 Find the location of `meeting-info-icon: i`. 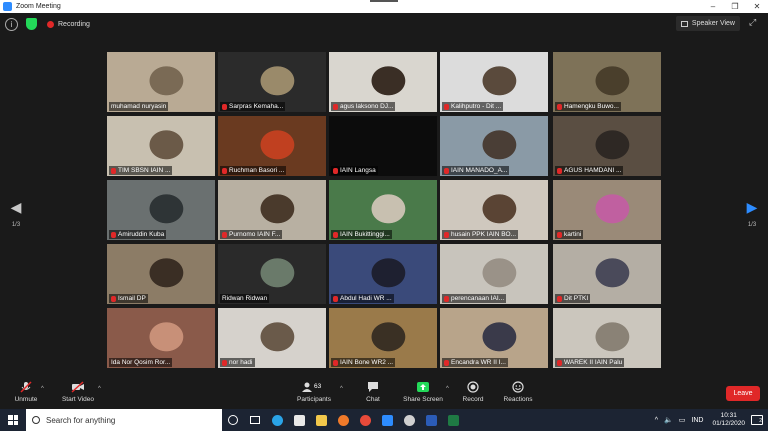

meeting-info-icon: i is located at coordinates (11, 24).